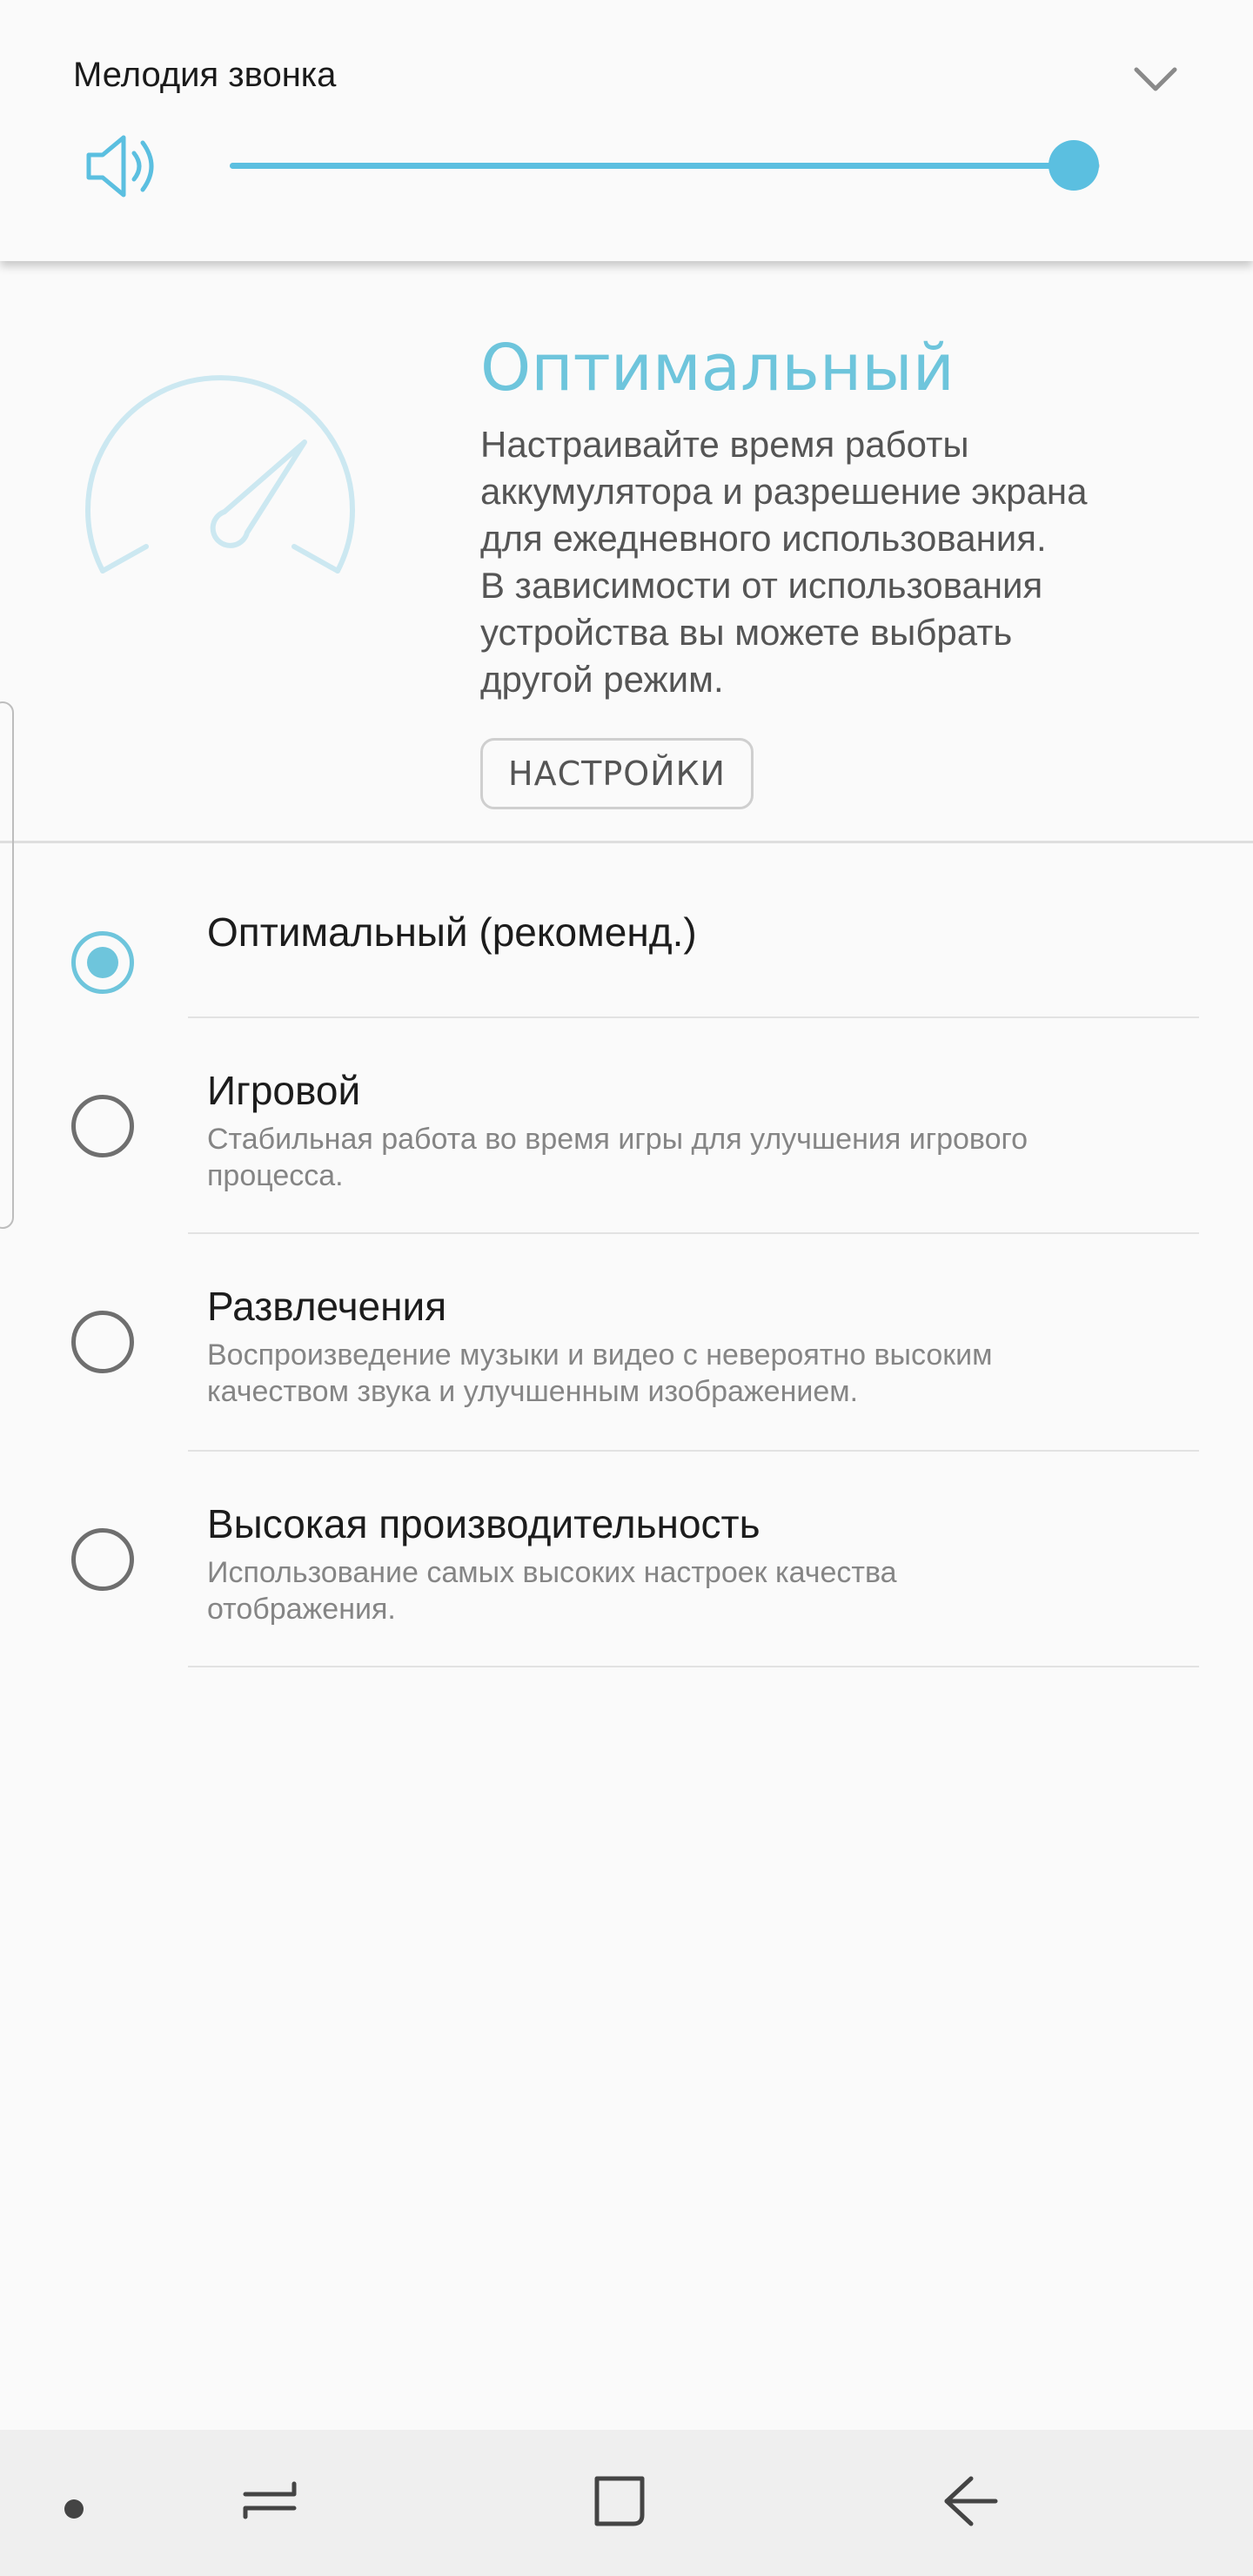 The height and width of the screenshot is (2576, 1253). What do you see at coordinates (269, 2501) in the screenshot?
I see `recent-apps-icon` at bounding box center [269, 2501].